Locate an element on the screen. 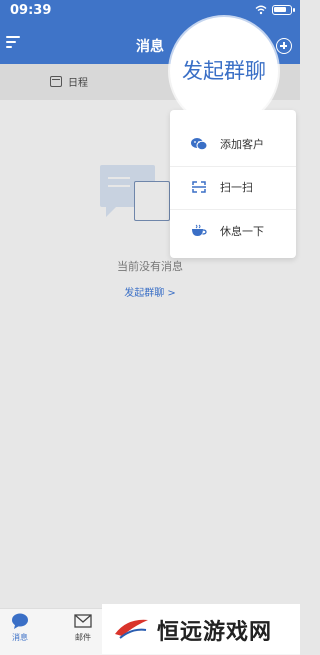 The width and height of the screenshot is (320, 655). menu-item-label: 休息一下 is located at coordinates (242, 231).